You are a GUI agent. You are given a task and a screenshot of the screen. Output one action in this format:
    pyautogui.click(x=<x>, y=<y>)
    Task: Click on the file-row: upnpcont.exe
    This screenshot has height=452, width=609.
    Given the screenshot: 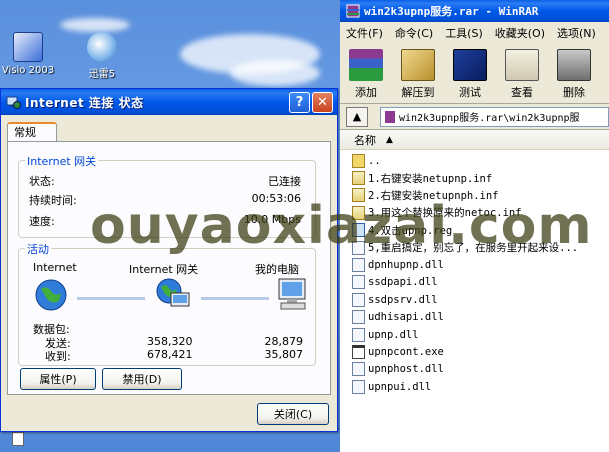 What is the action you would take?
    pyautogui.click(x=474, y=351)
    